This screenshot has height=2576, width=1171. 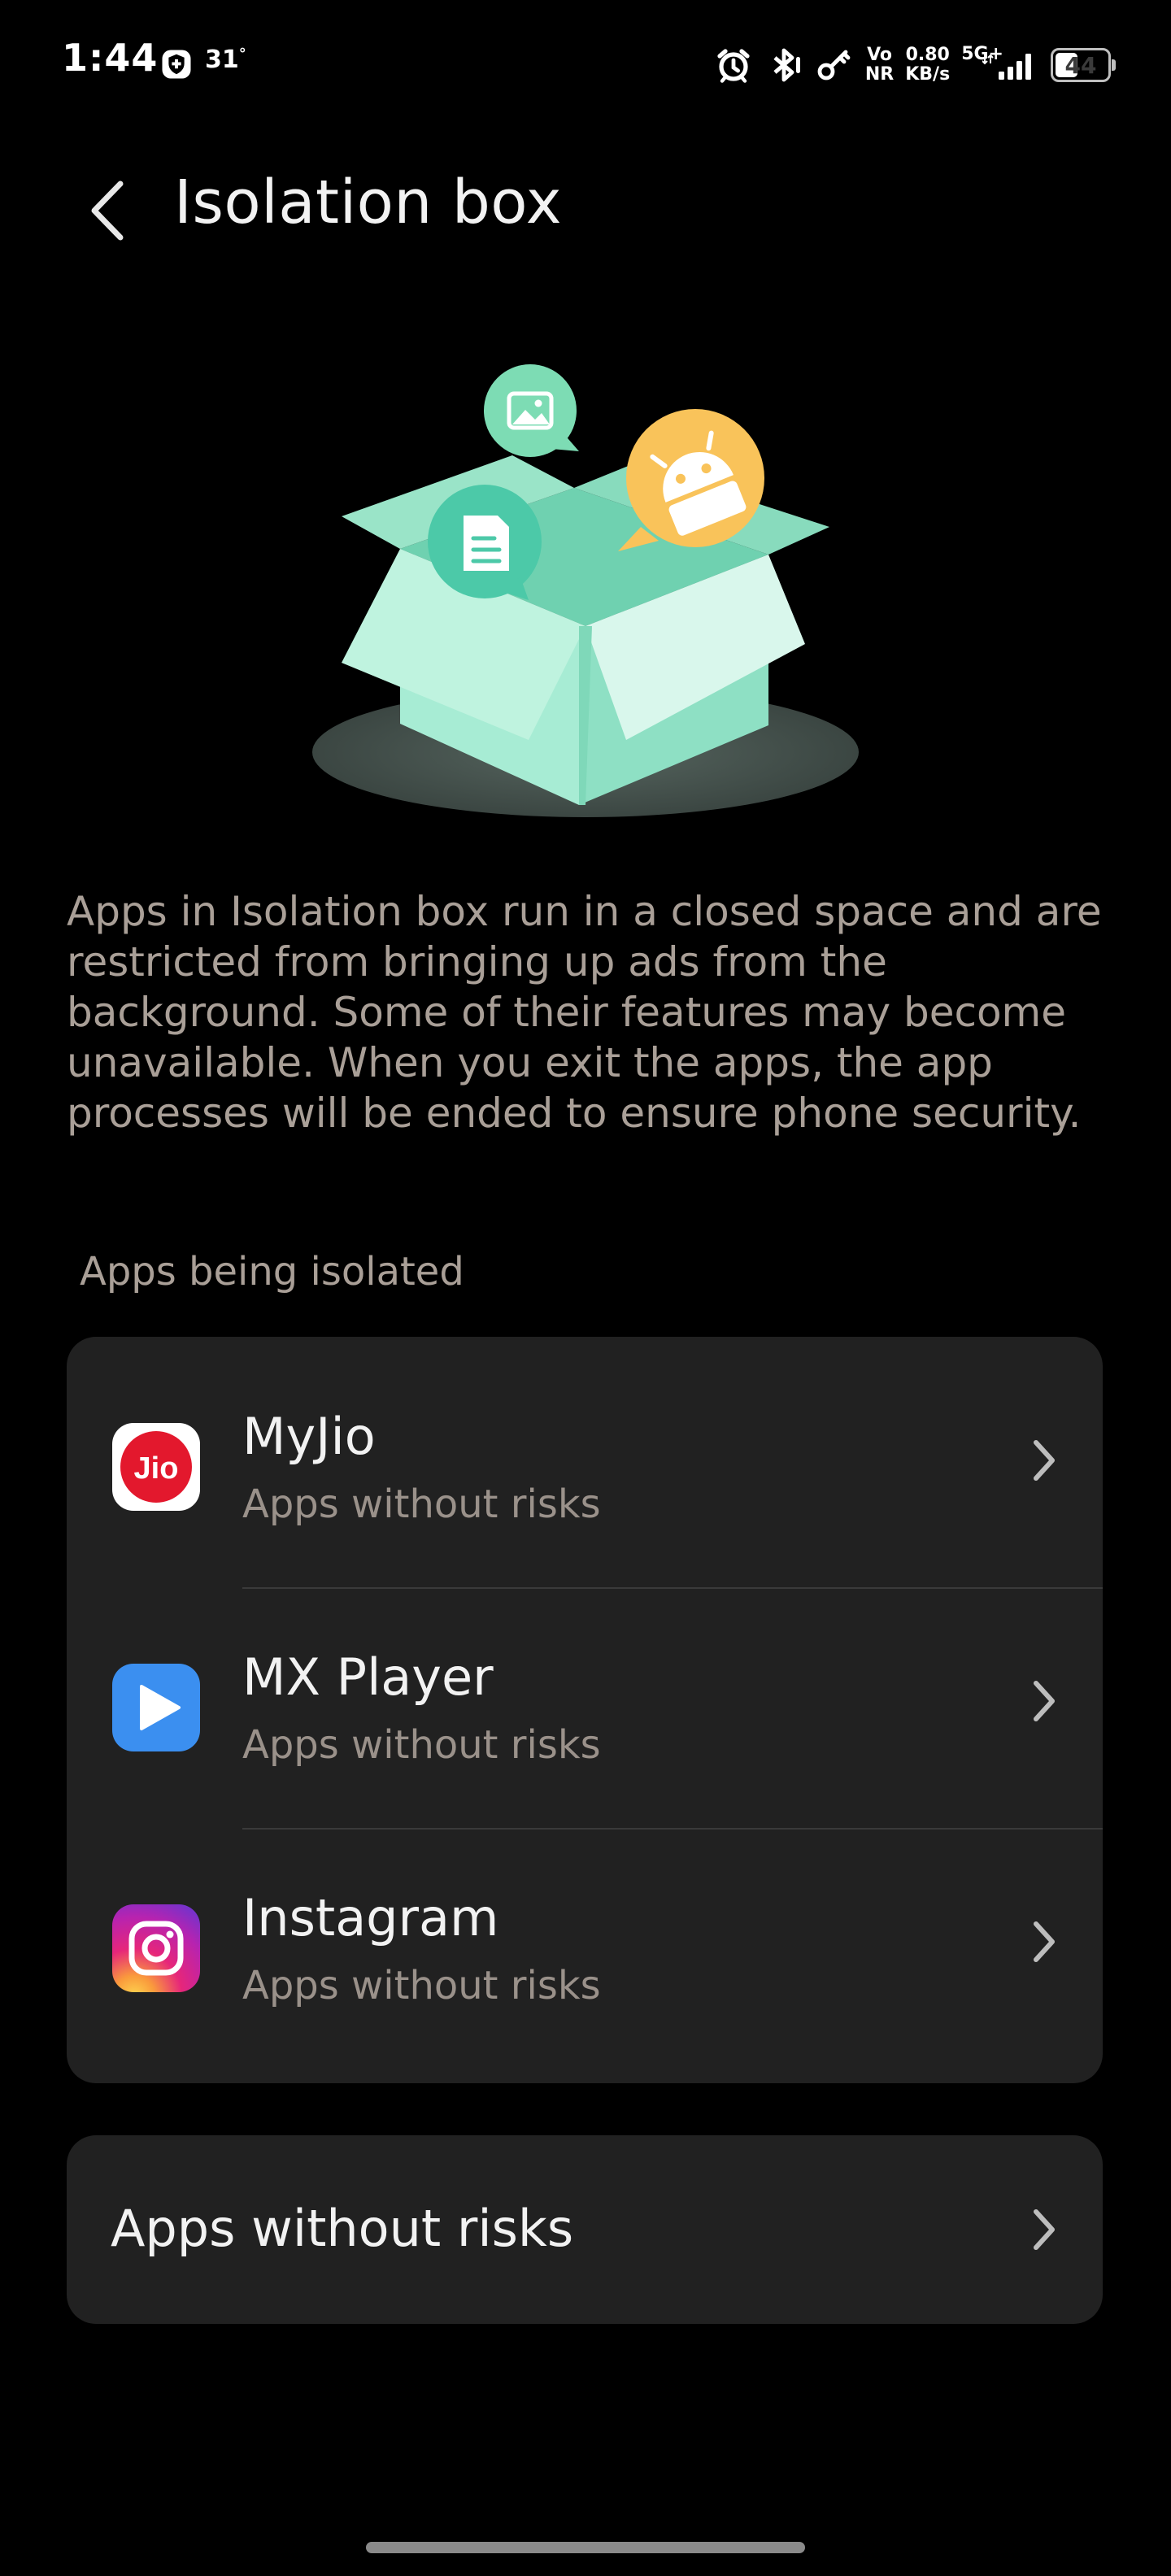 What do you see at coordinates (928, 75) in the screenshot?
I see `speed-unit: KB/s` at bounding box center [928, 75].